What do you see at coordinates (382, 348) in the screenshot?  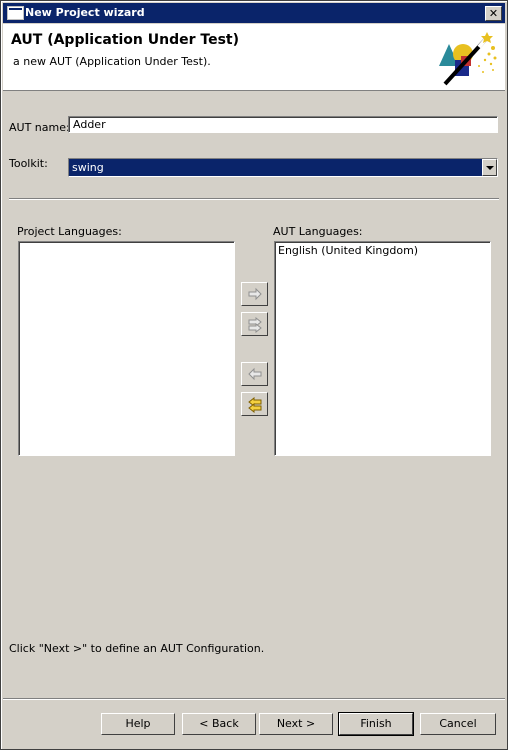 I see `aut-languages-list: English (United Kingdom)` at bounding box center [382, 348].